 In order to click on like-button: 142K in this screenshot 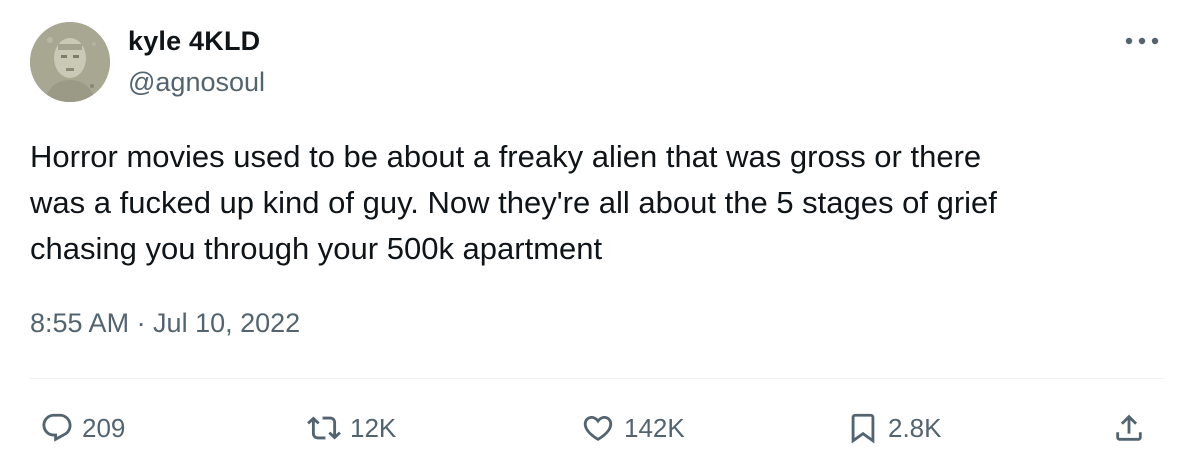, I will do `click(632, 428)`.